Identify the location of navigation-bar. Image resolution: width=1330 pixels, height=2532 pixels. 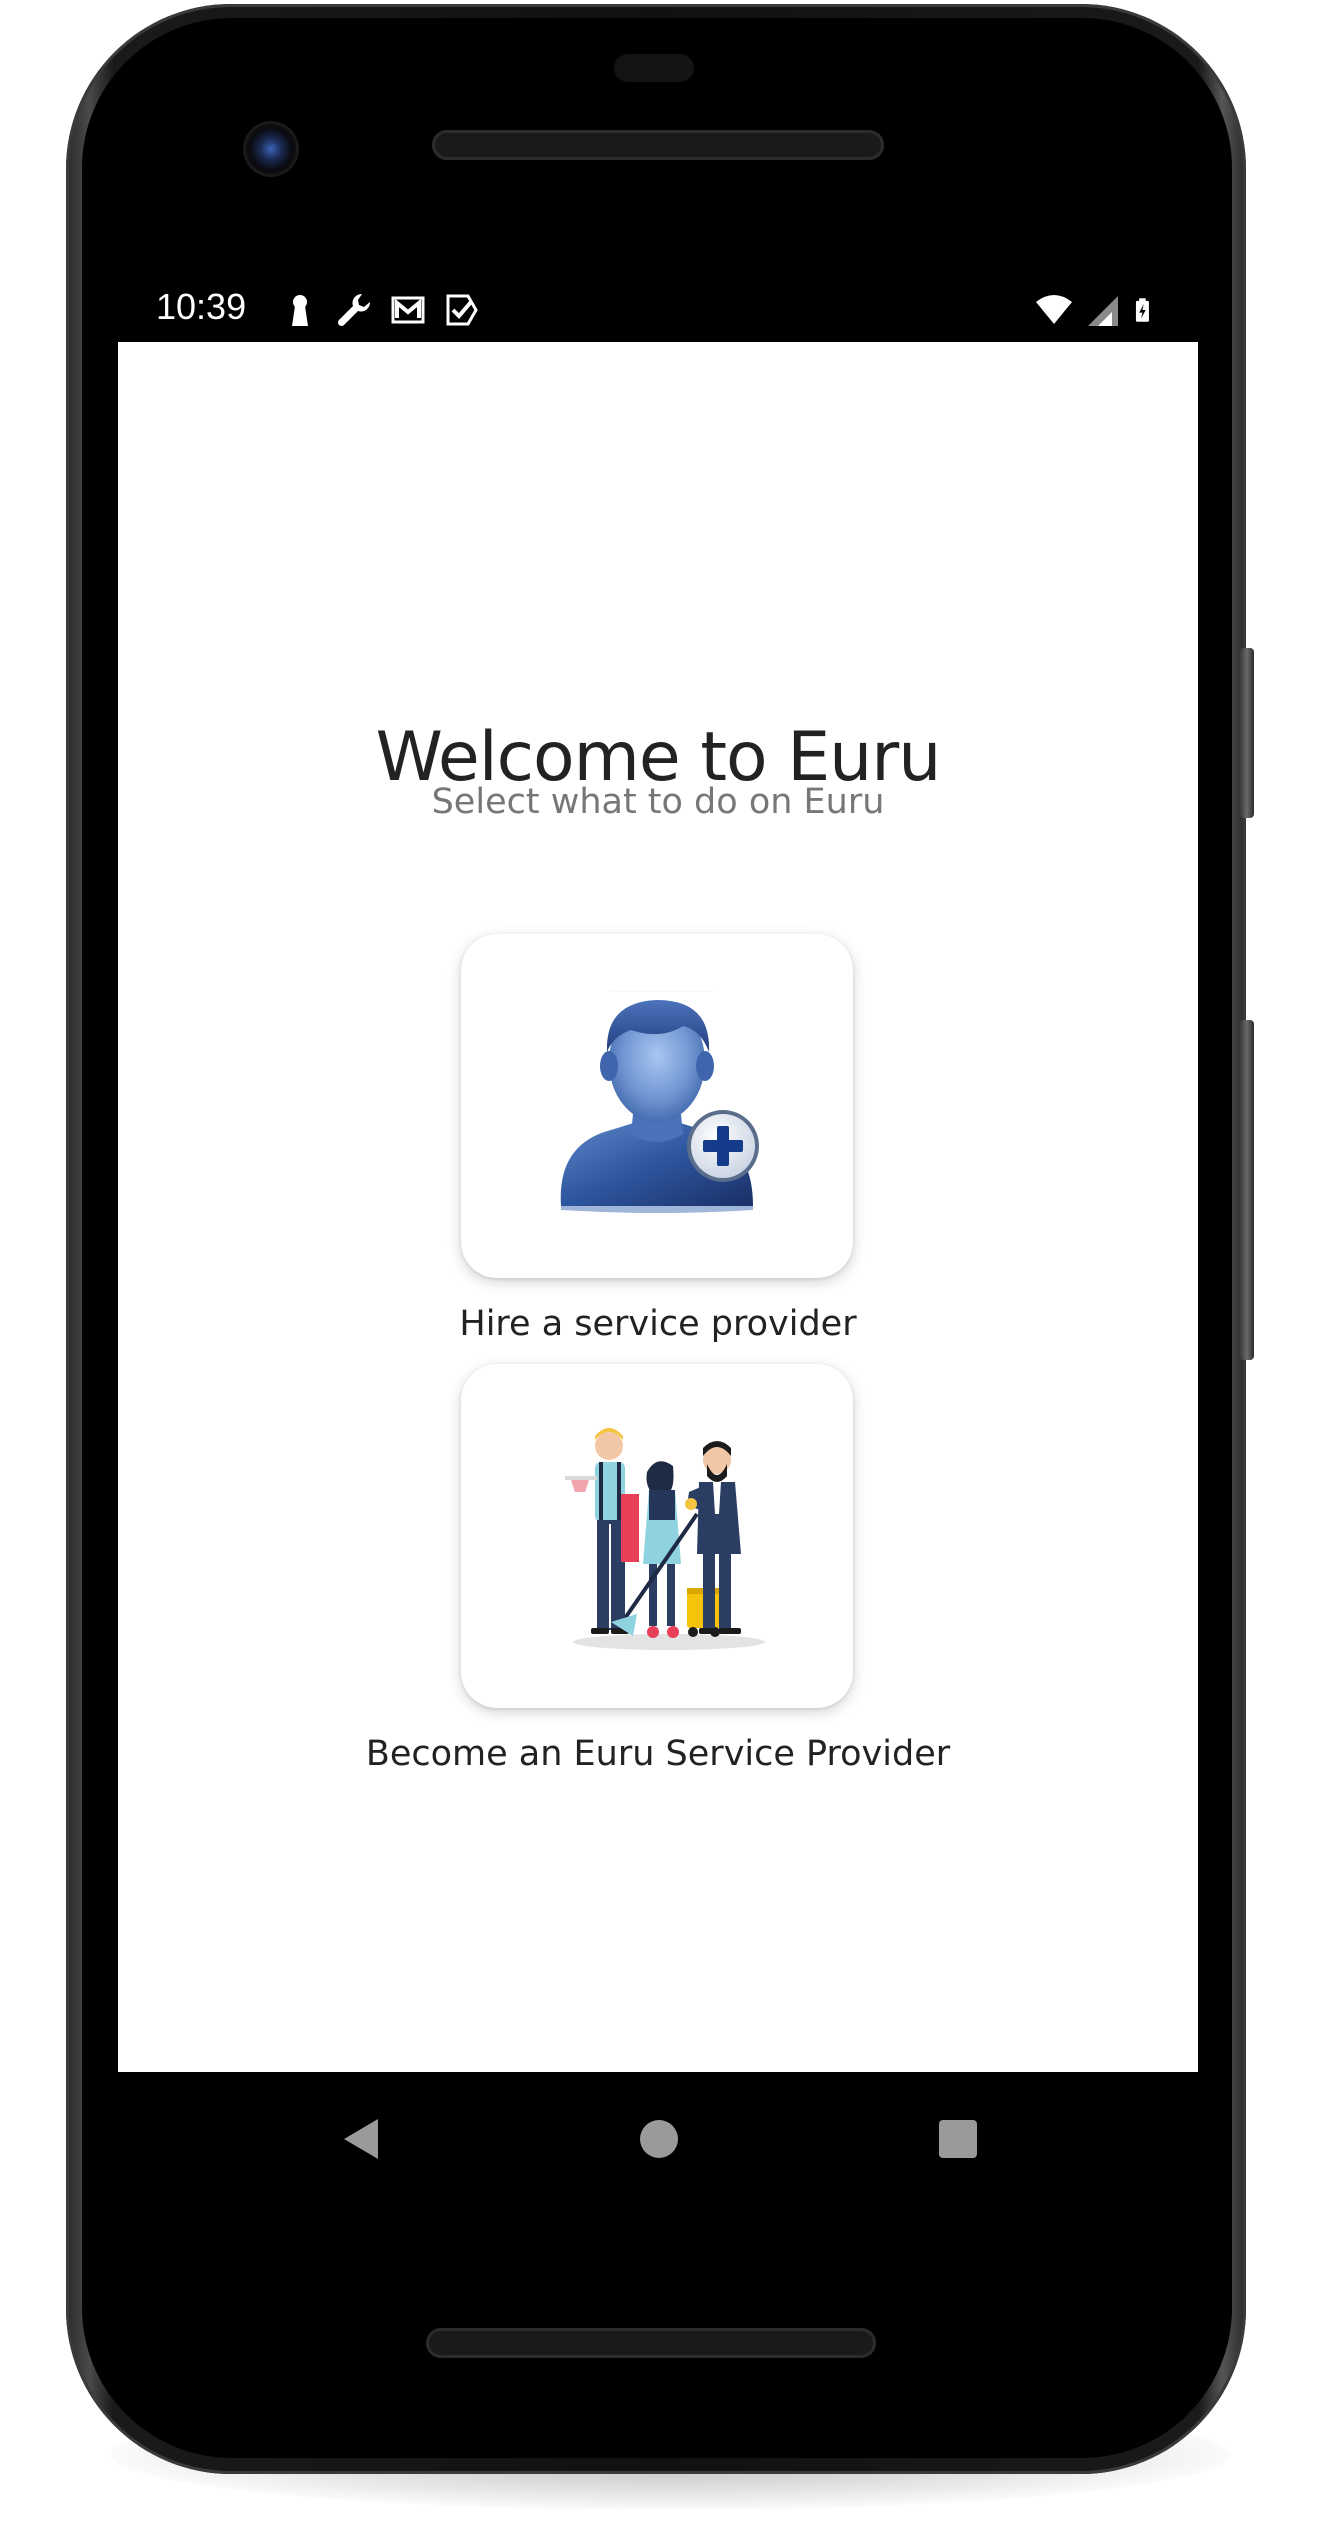
(658, 2137).